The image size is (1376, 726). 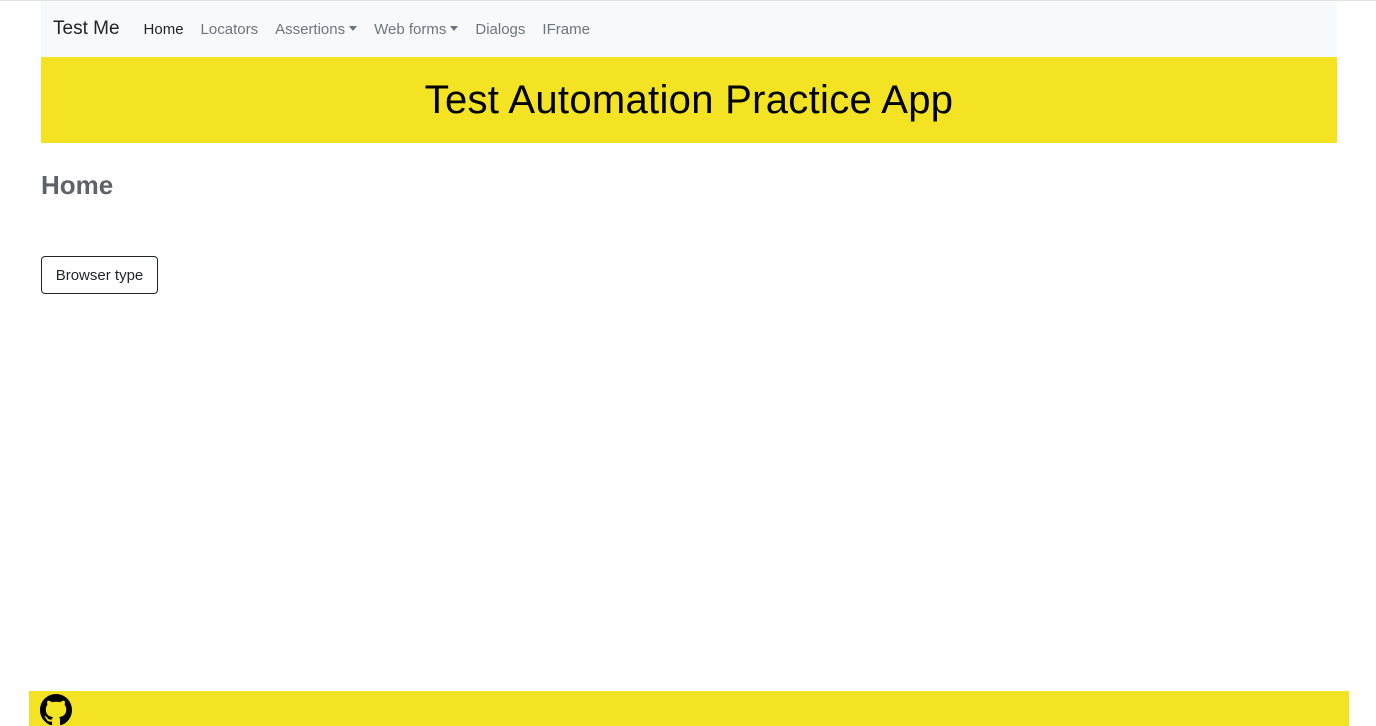 I want to click on nav-item-dialogs-label: Dialogs, so click(x=500, y=29).